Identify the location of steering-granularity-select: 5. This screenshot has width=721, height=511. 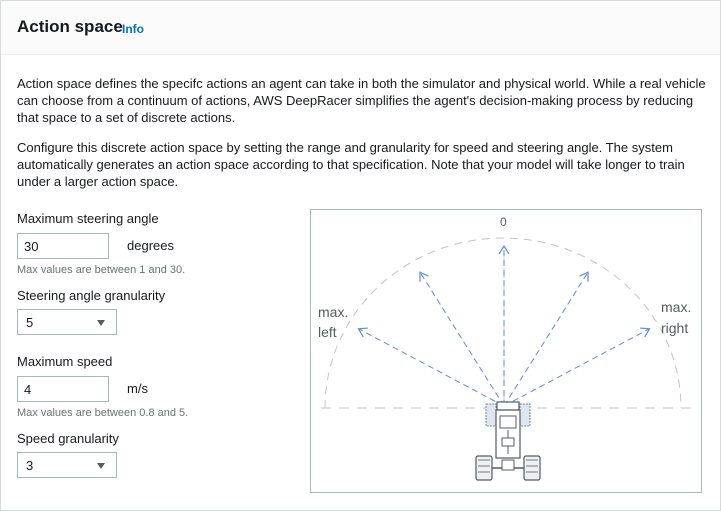
(67, 322).